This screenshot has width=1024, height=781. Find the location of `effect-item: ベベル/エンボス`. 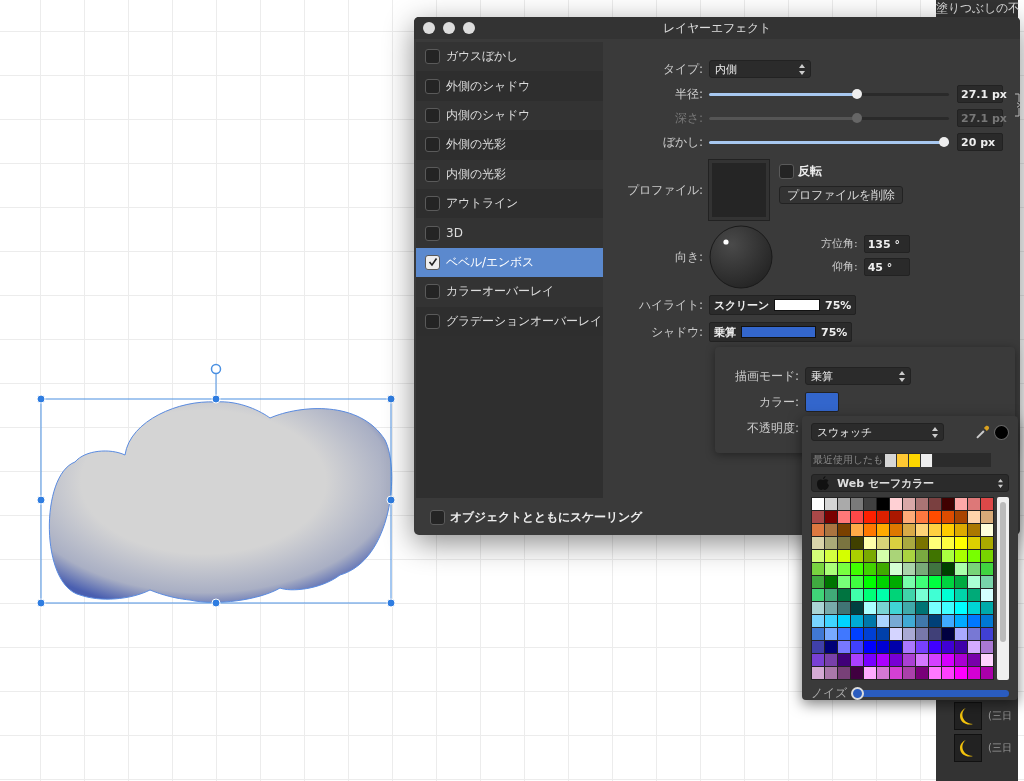

effect-item: ベベル/エンボス is located at coordinates (509, 262).